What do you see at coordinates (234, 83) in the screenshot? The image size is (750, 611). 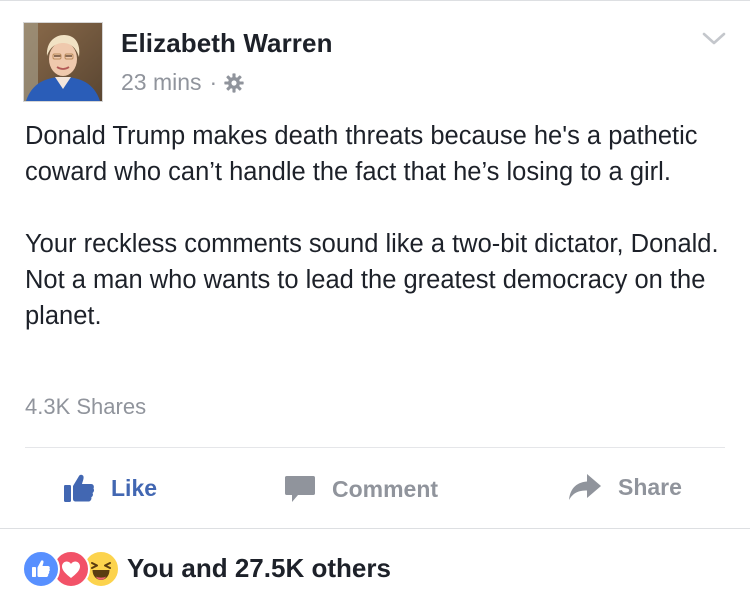 I see `gear-icon` at bounding box center [234, 83].